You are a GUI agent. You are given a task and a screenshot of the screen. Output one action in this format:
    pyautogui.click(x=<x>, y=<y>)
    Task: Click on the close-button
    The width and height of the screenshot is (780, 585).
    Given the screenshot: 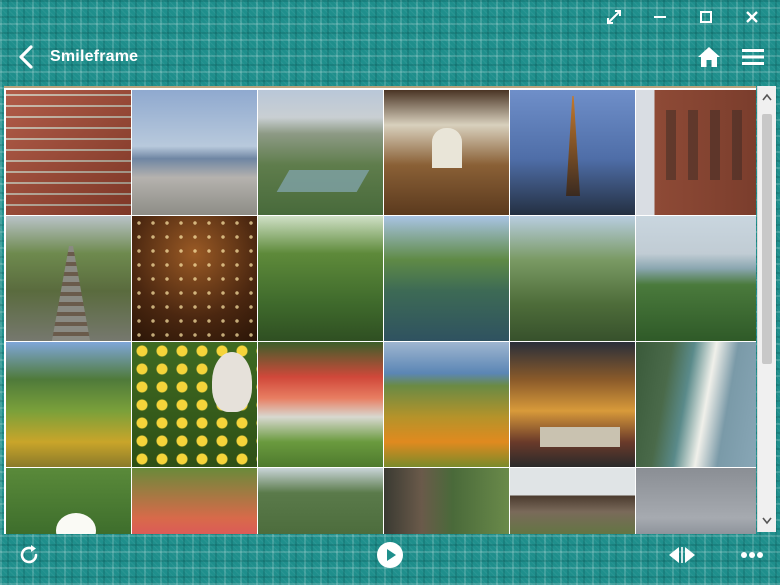 What is the action you would take?
    pyautogui.click(x=752, y=17)
    